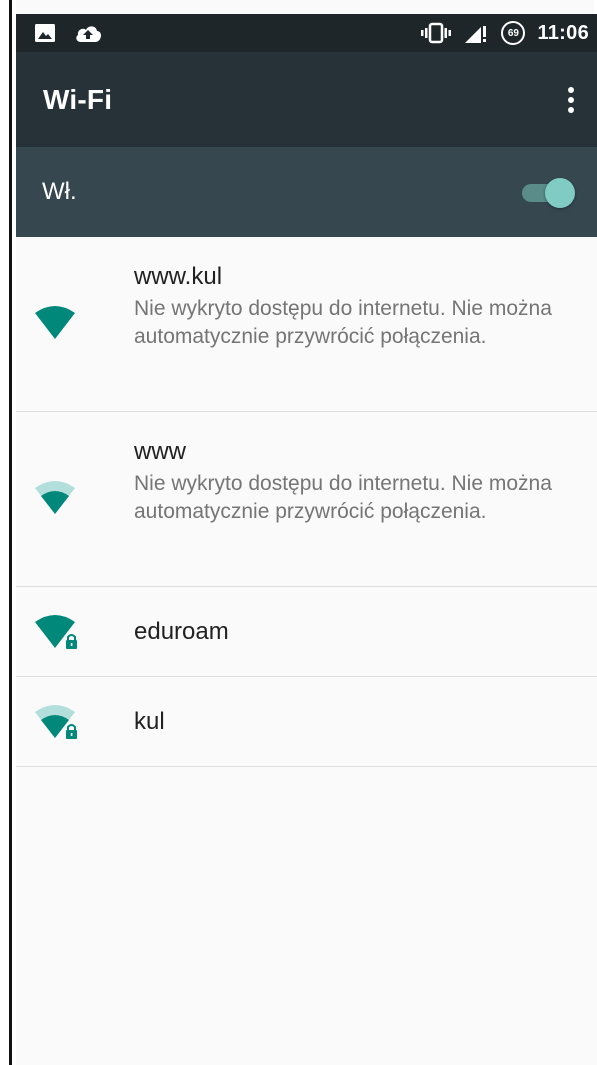 The height and width of the screenshot is (1065, 597). I want to click on network-ssid: www.kul, so click(178, 276).